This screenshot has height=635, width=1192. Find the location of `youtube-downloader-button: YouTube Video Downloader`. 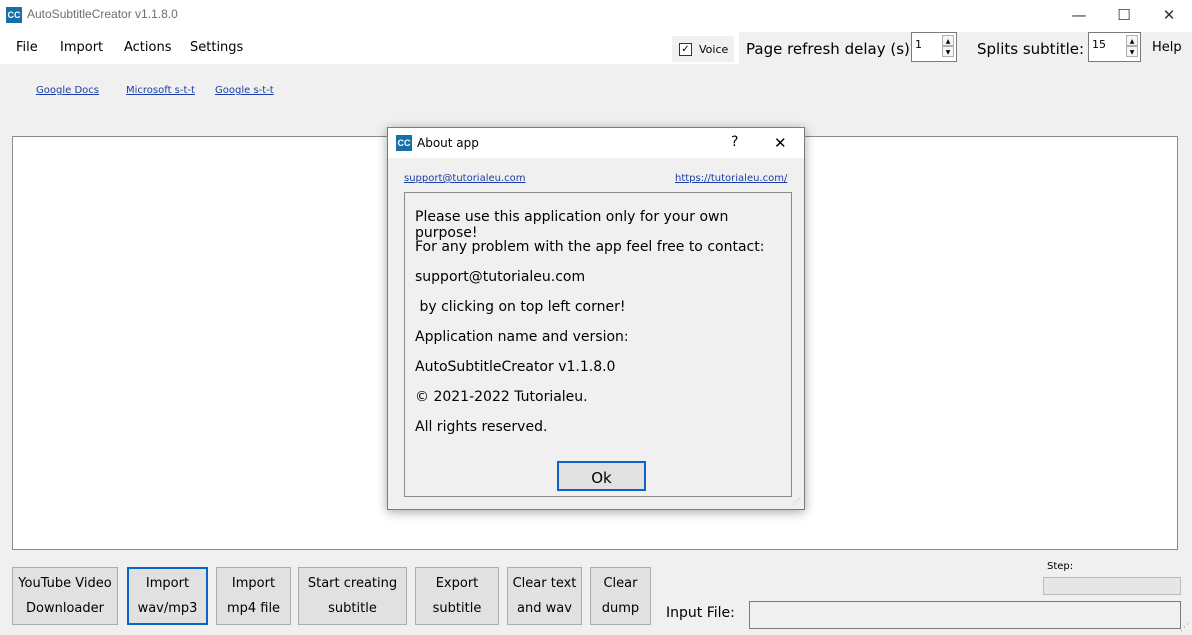

youtube-downloader-button: YouTube Video Downloader is located at coordinates (65, 596).